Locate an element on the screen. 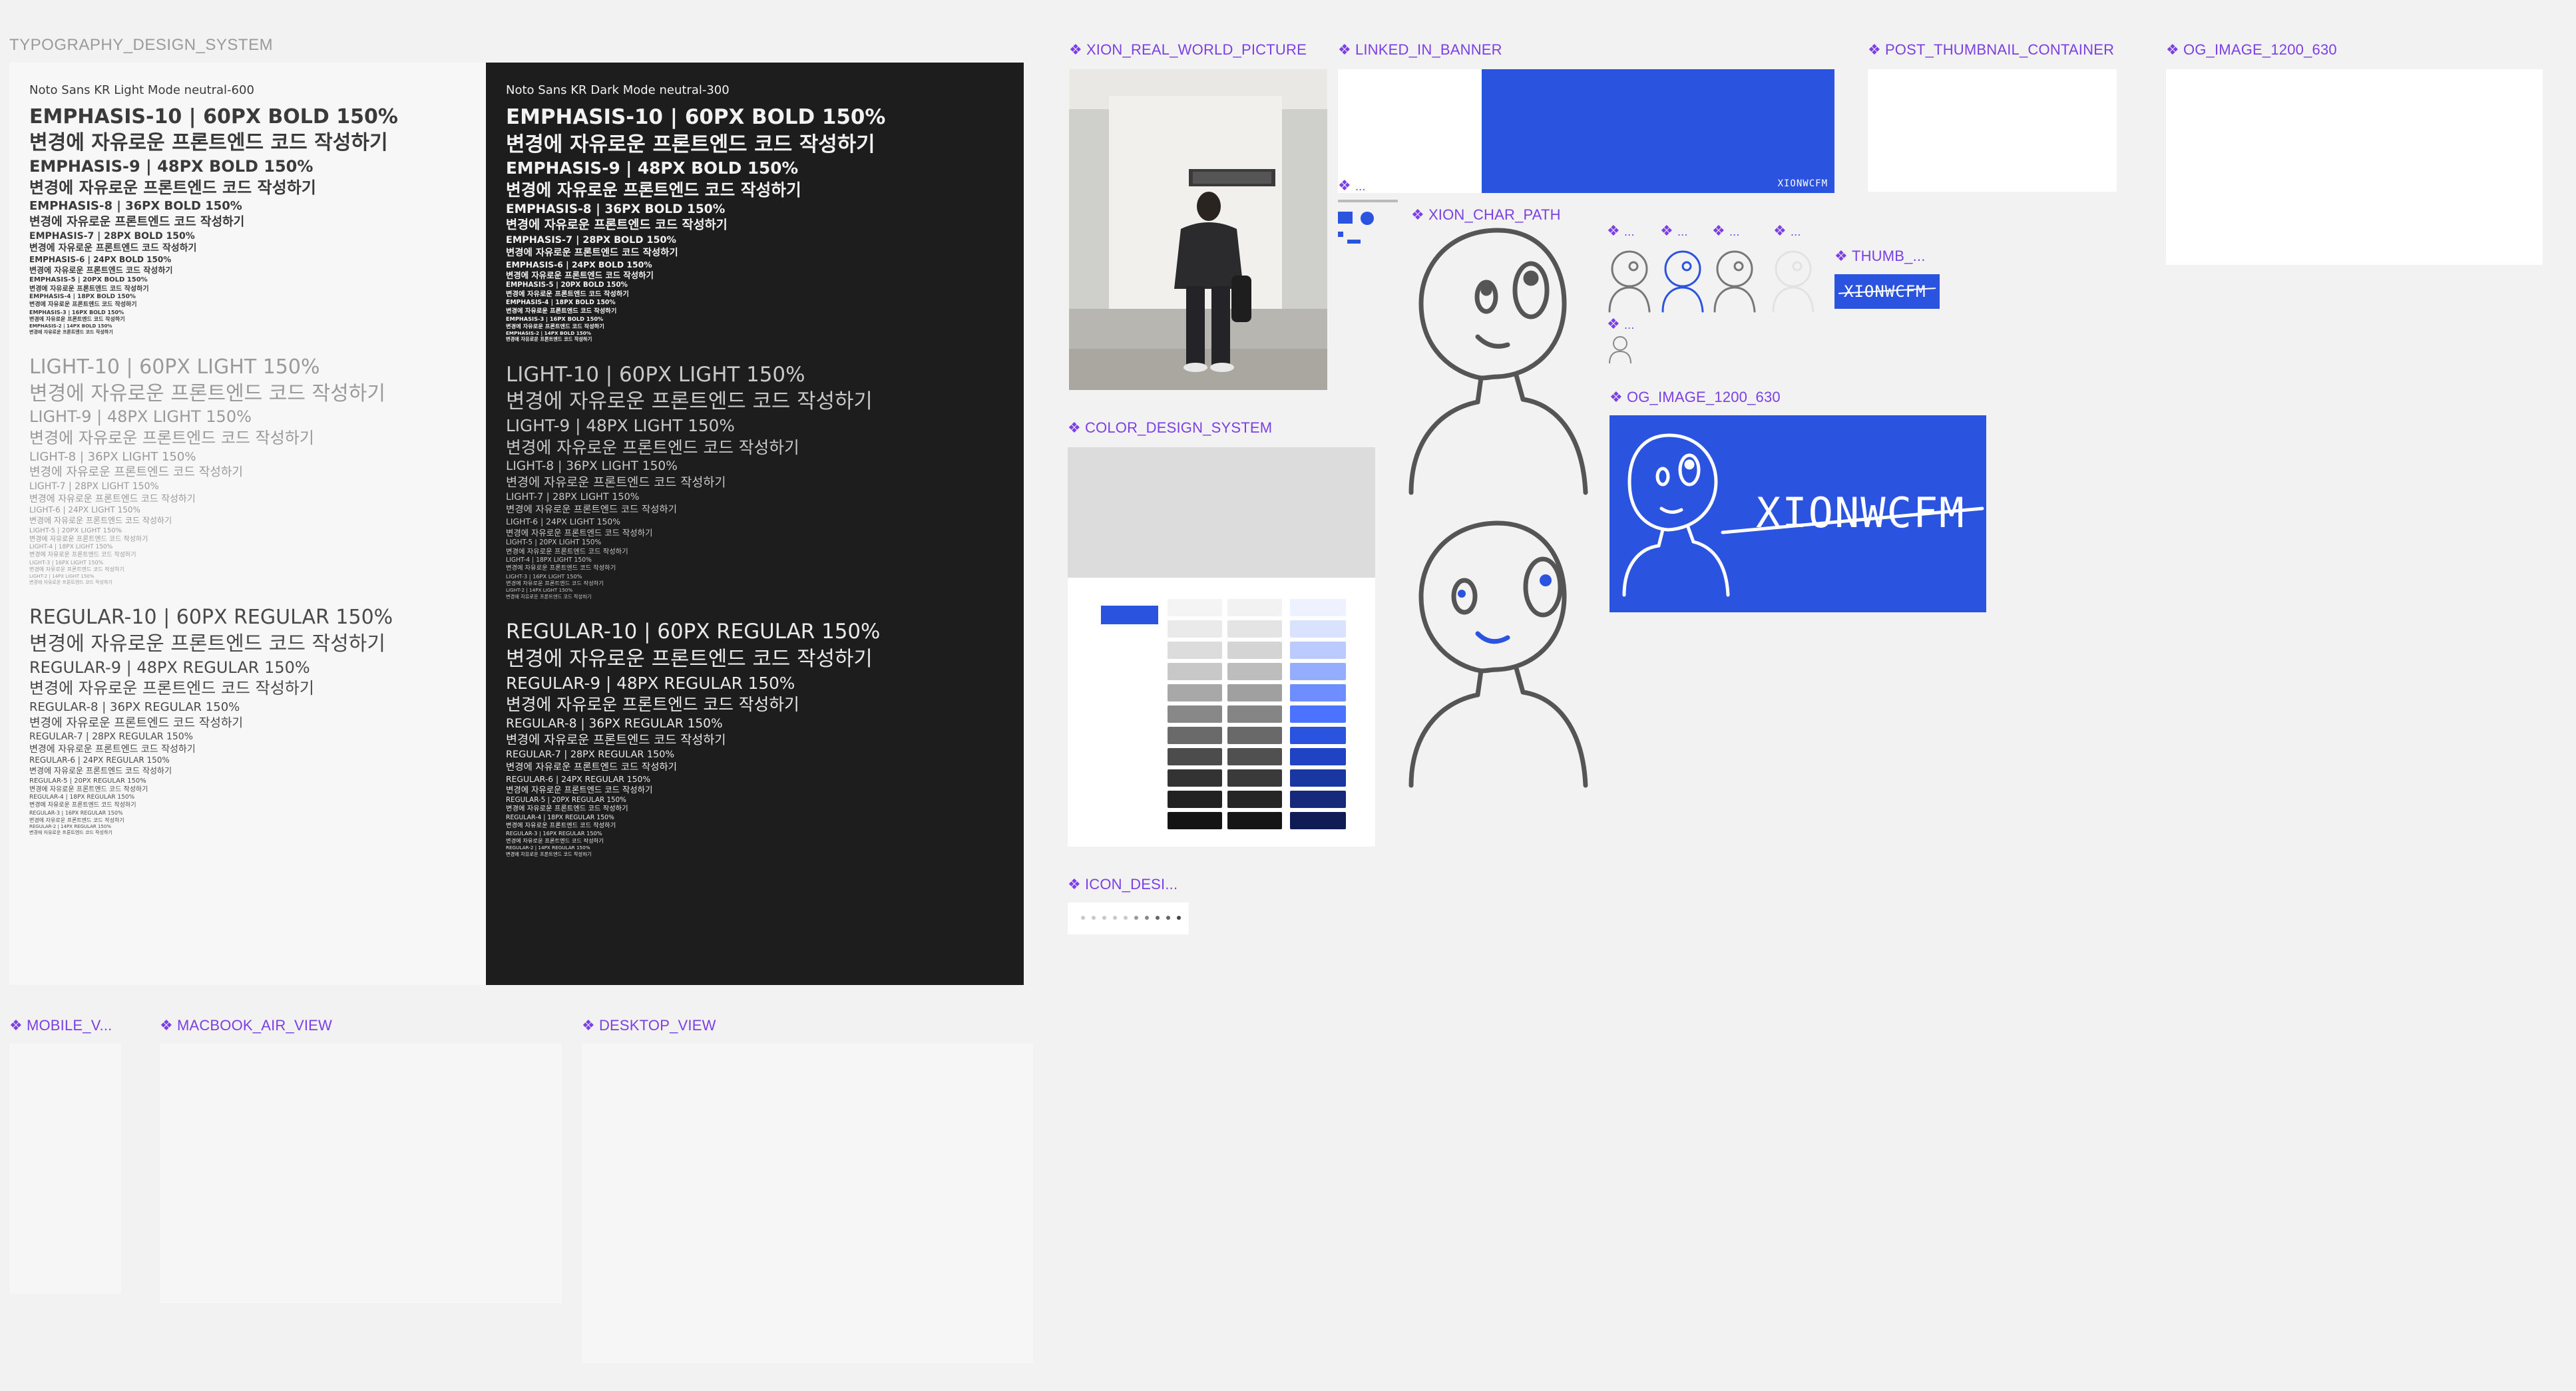 The image size is (2576, 1391). thumb-frame: XIONWCFM is located at coordinates (1887, 291).